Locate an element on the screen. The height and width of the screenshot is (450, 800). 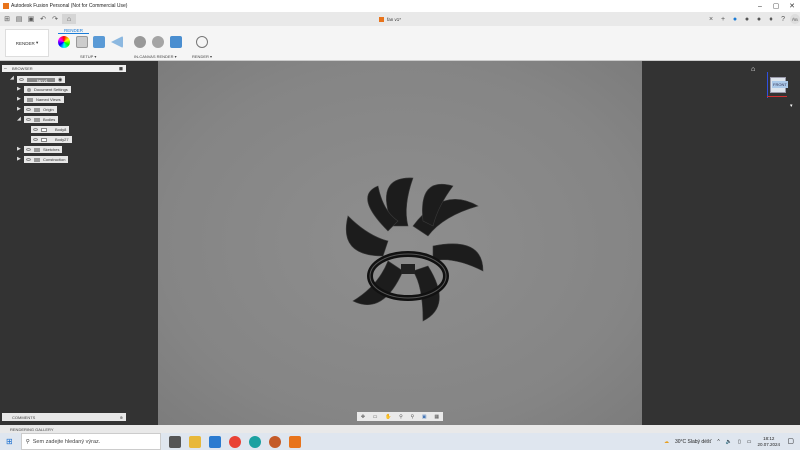
add-comment-icon: ⊕ is located at coordinates (121, 417).